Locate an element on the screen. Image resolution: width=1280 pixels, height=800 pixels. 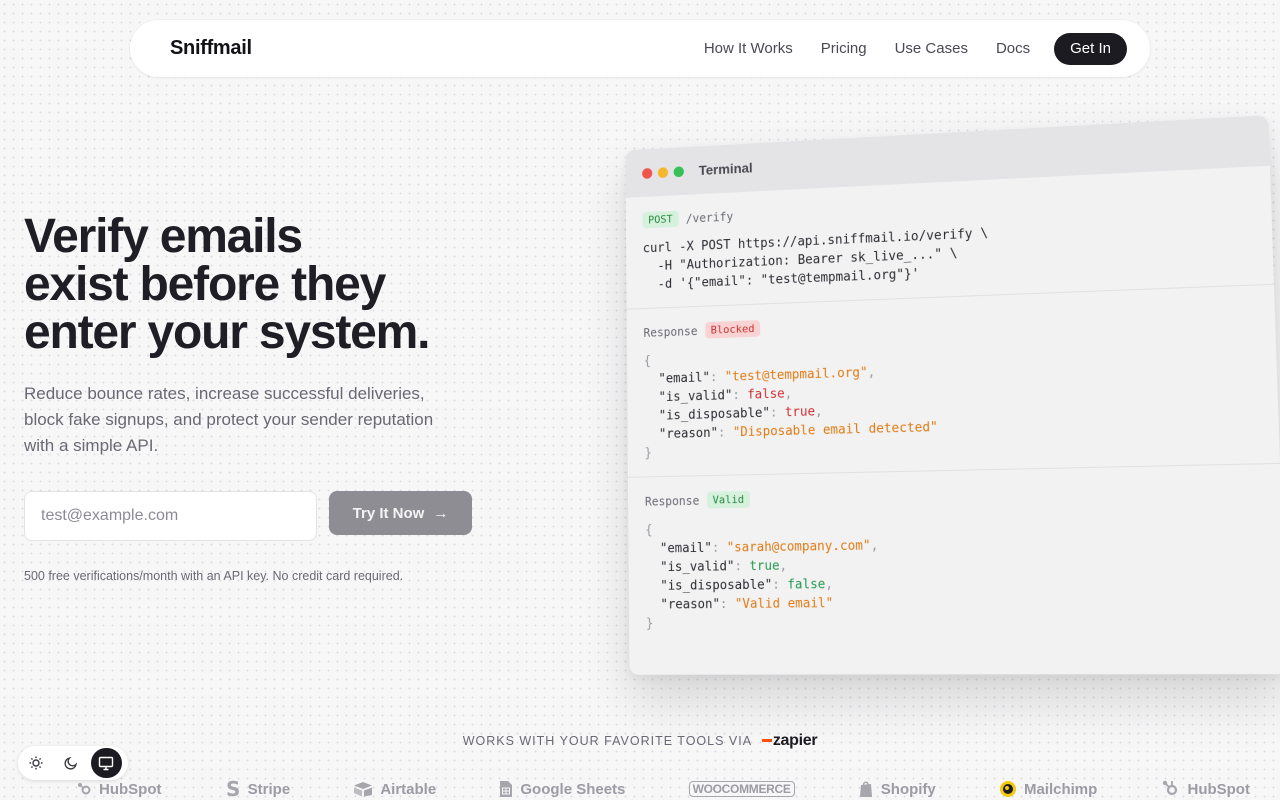
status-badge-valid: Valid is located at coordinates (728, 499).